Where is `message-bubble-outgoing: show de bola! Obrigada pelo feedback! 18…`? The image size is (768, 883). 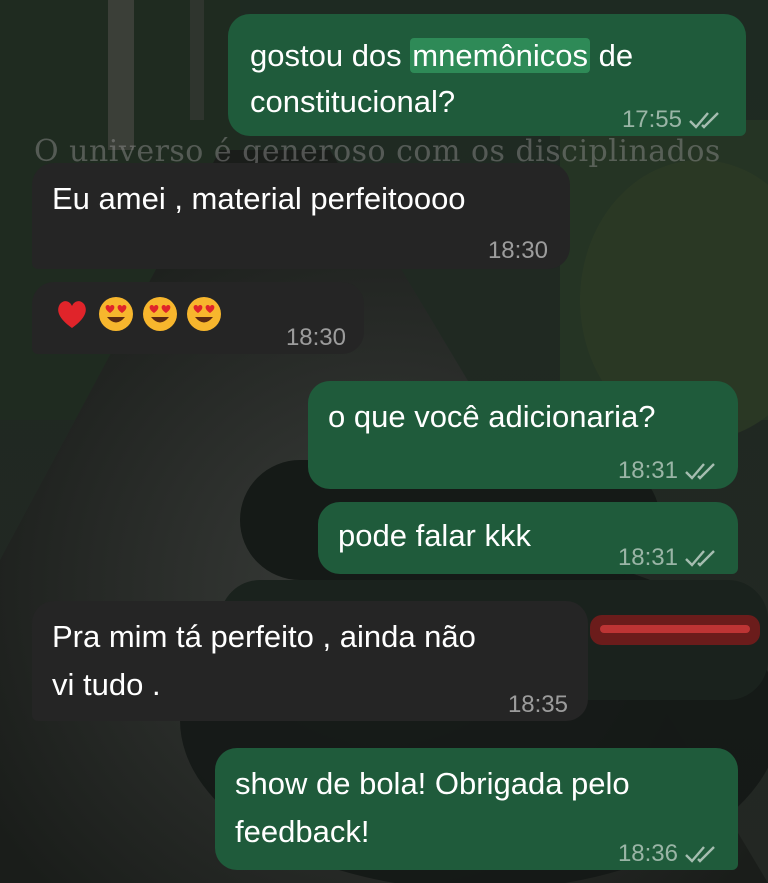
message-bubble-outgoing: show de bola! Obrigada pelo feedback! 18… is located at coordinates (476, 809).